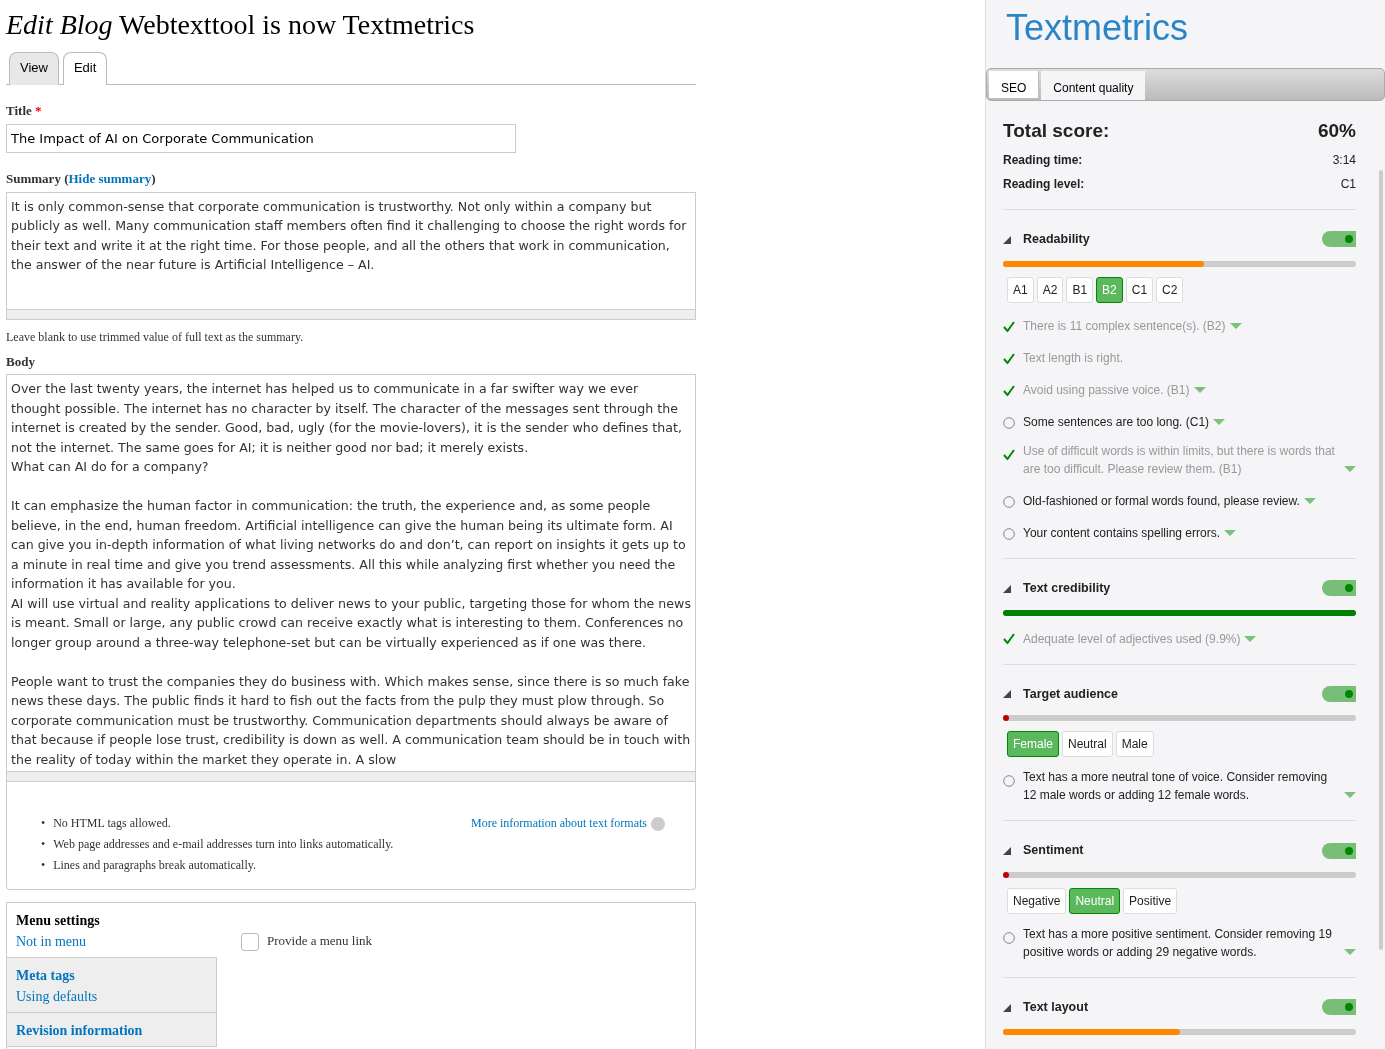 This screenshot has width=1385, height=1049. Describe the element at coordinates (1056, 130) in the screenshot. I see `score-label: Total score:` at that location.